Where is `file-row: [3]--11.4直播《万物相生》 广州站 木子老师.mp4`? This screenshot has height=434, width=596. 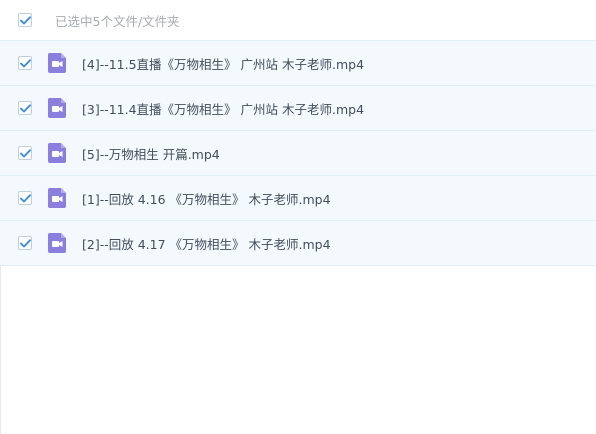
file-row: [3]--11.4直播《万物相生》 广州站 木子老师.mp4 is located at coordinates (298, 108).